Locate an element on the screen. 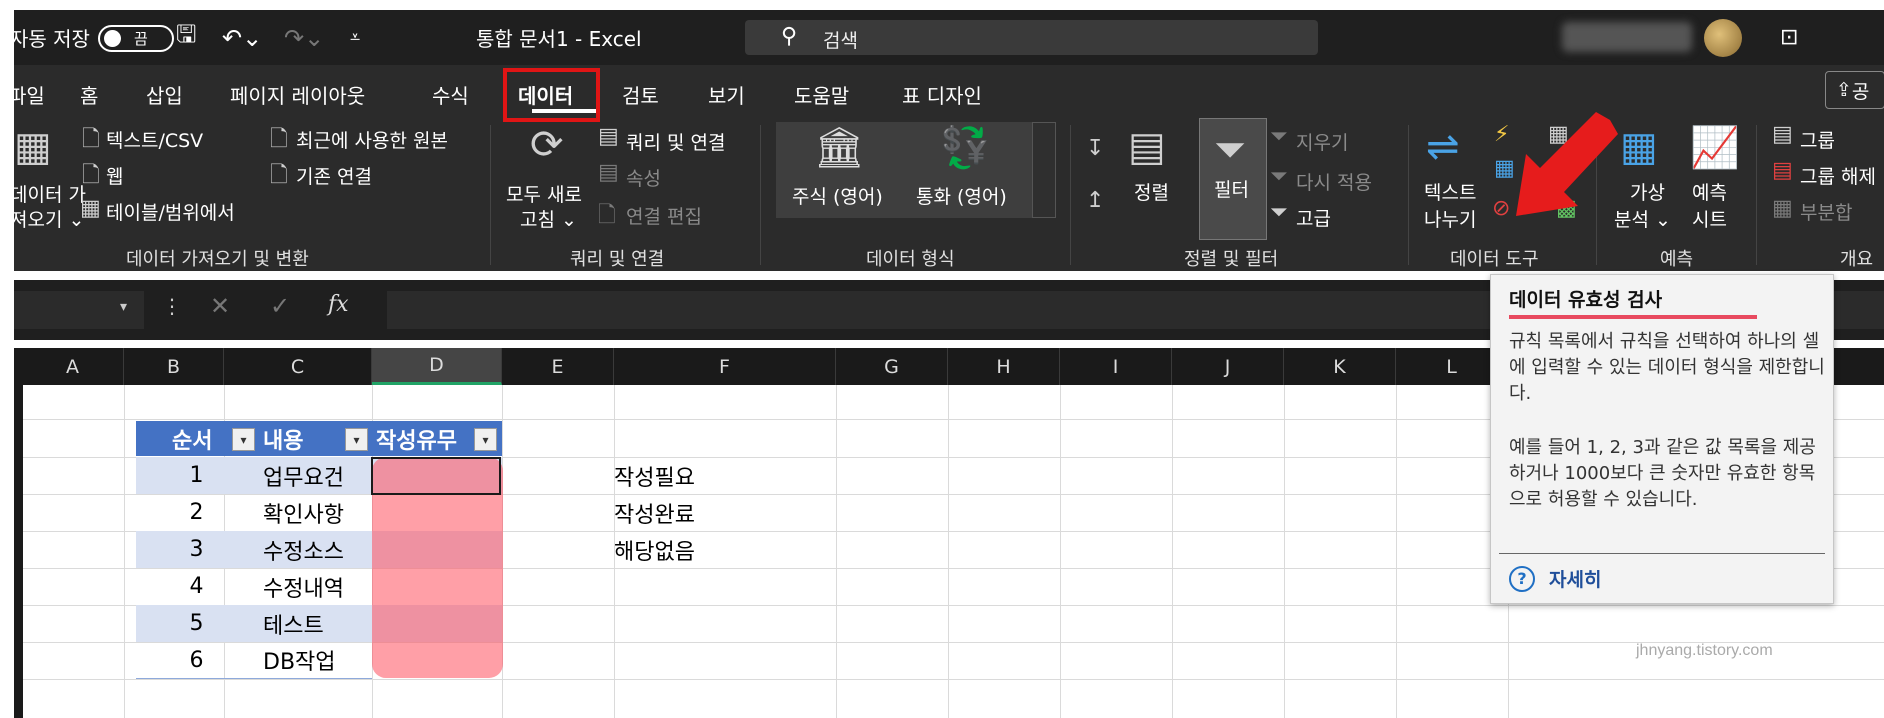  autosave-label: 자동 저장 is located at coordinates (50, 39).